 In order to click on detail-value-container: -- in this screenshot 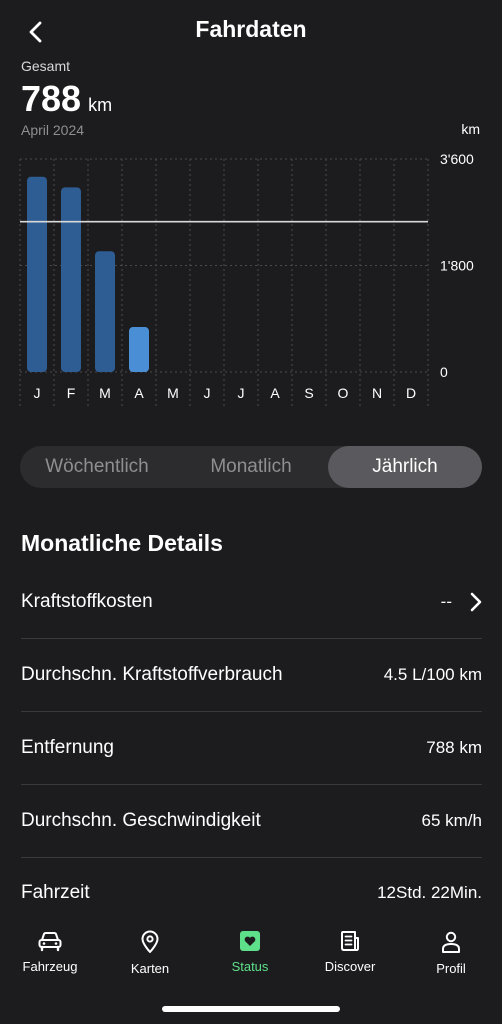, I will do `click(461, 602)`.